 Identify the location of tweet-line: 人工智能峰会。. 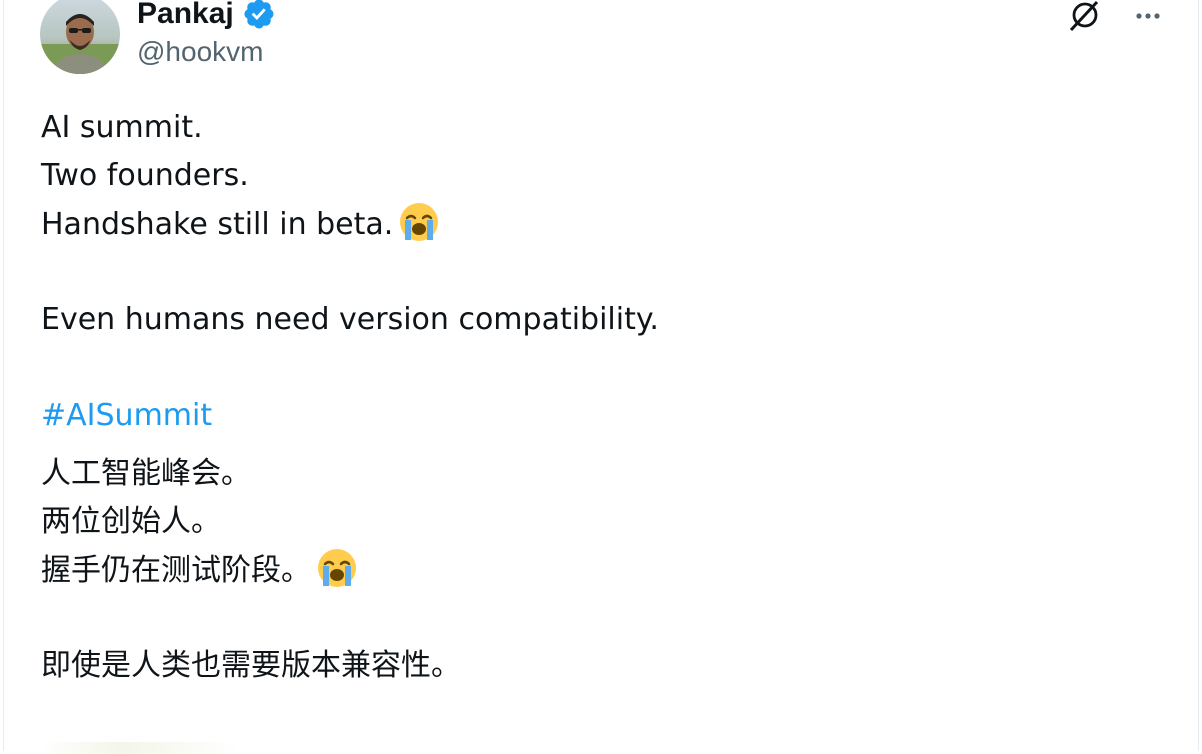
(146, 473).